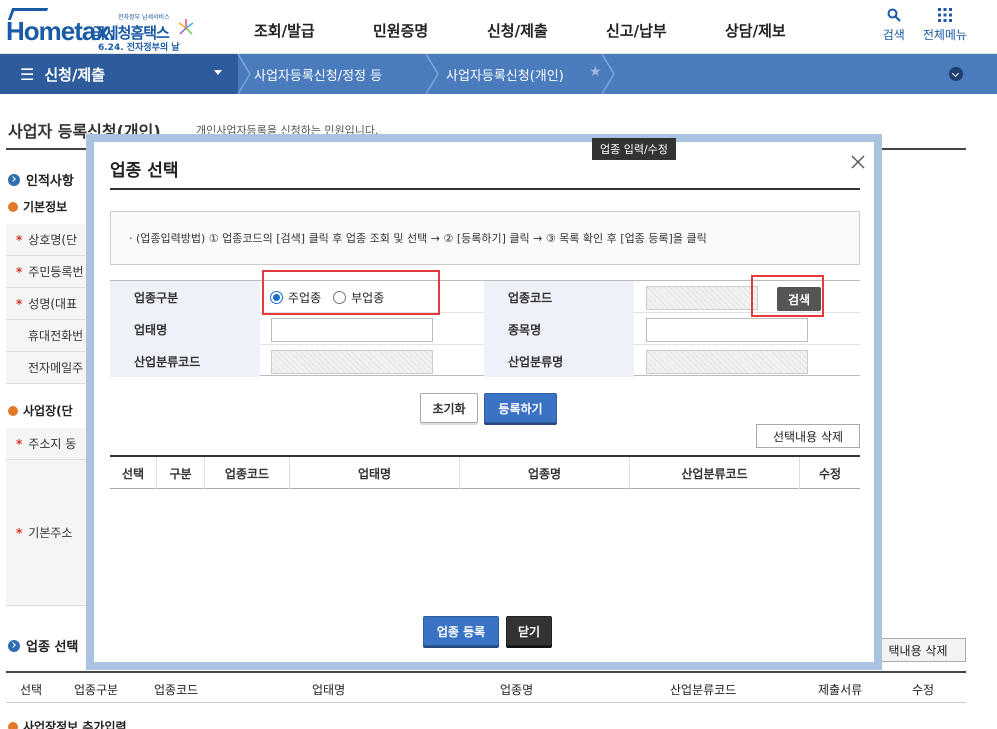 This screenshot has height=729, width=997. I want to click on section-business-heading: 사업장(단, so click(40, 410).